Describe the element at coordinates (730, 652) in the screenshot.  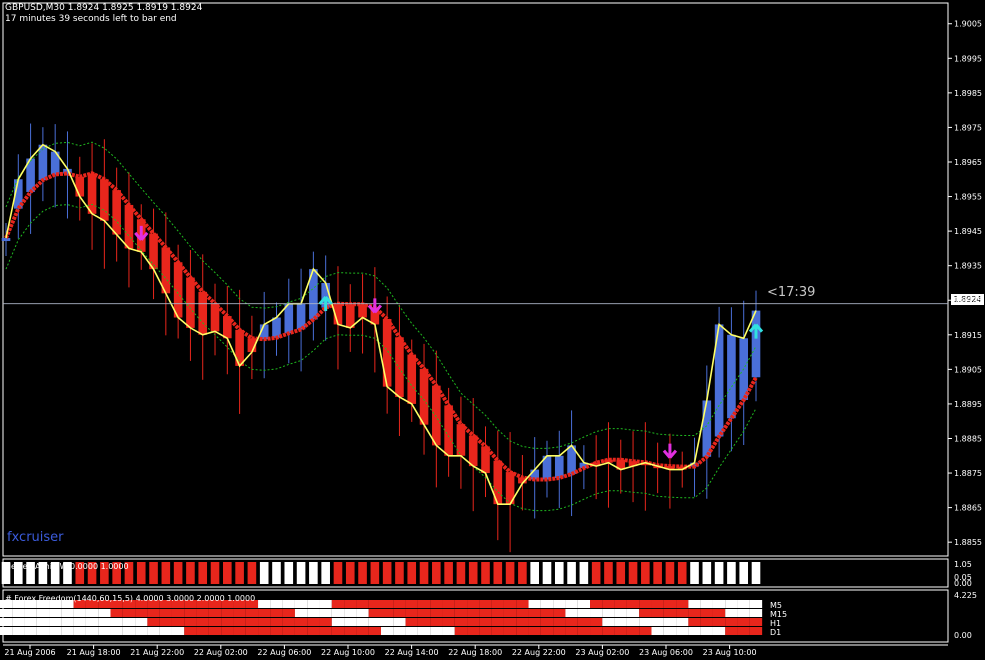
I see `x-tick-label: 23 Aug 10:00` at that location.